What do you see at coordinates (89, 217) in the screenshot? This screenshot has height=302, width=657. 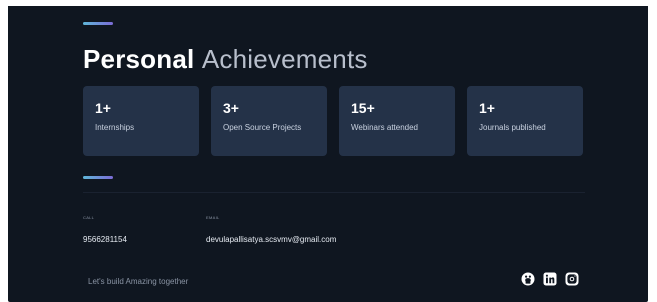 I see `call-label: CALL` at bounding box center [89, 217].